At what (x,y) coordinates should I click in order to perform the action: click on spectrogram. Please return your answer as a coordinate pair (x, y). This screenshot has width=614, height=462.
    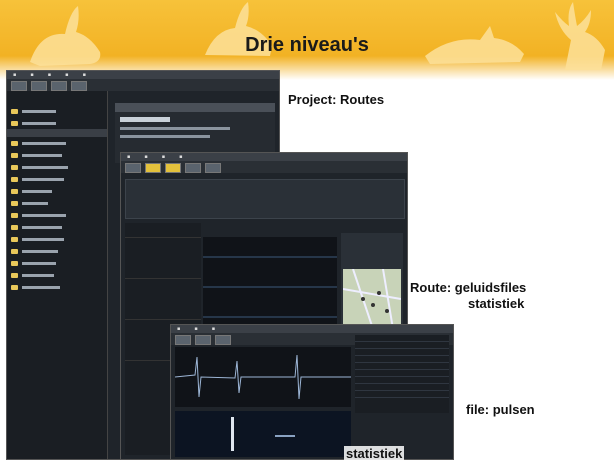
    Looking at the image, I should click on (263, 434).